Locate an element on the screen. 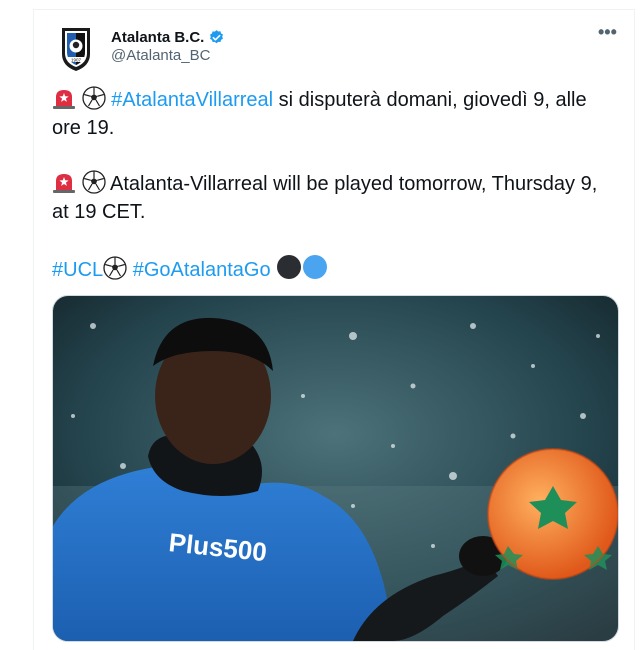 Image resolution: width=644 pixels, height=650 pixels. more-options-icon: ••• is located at coordinates (607, 32).